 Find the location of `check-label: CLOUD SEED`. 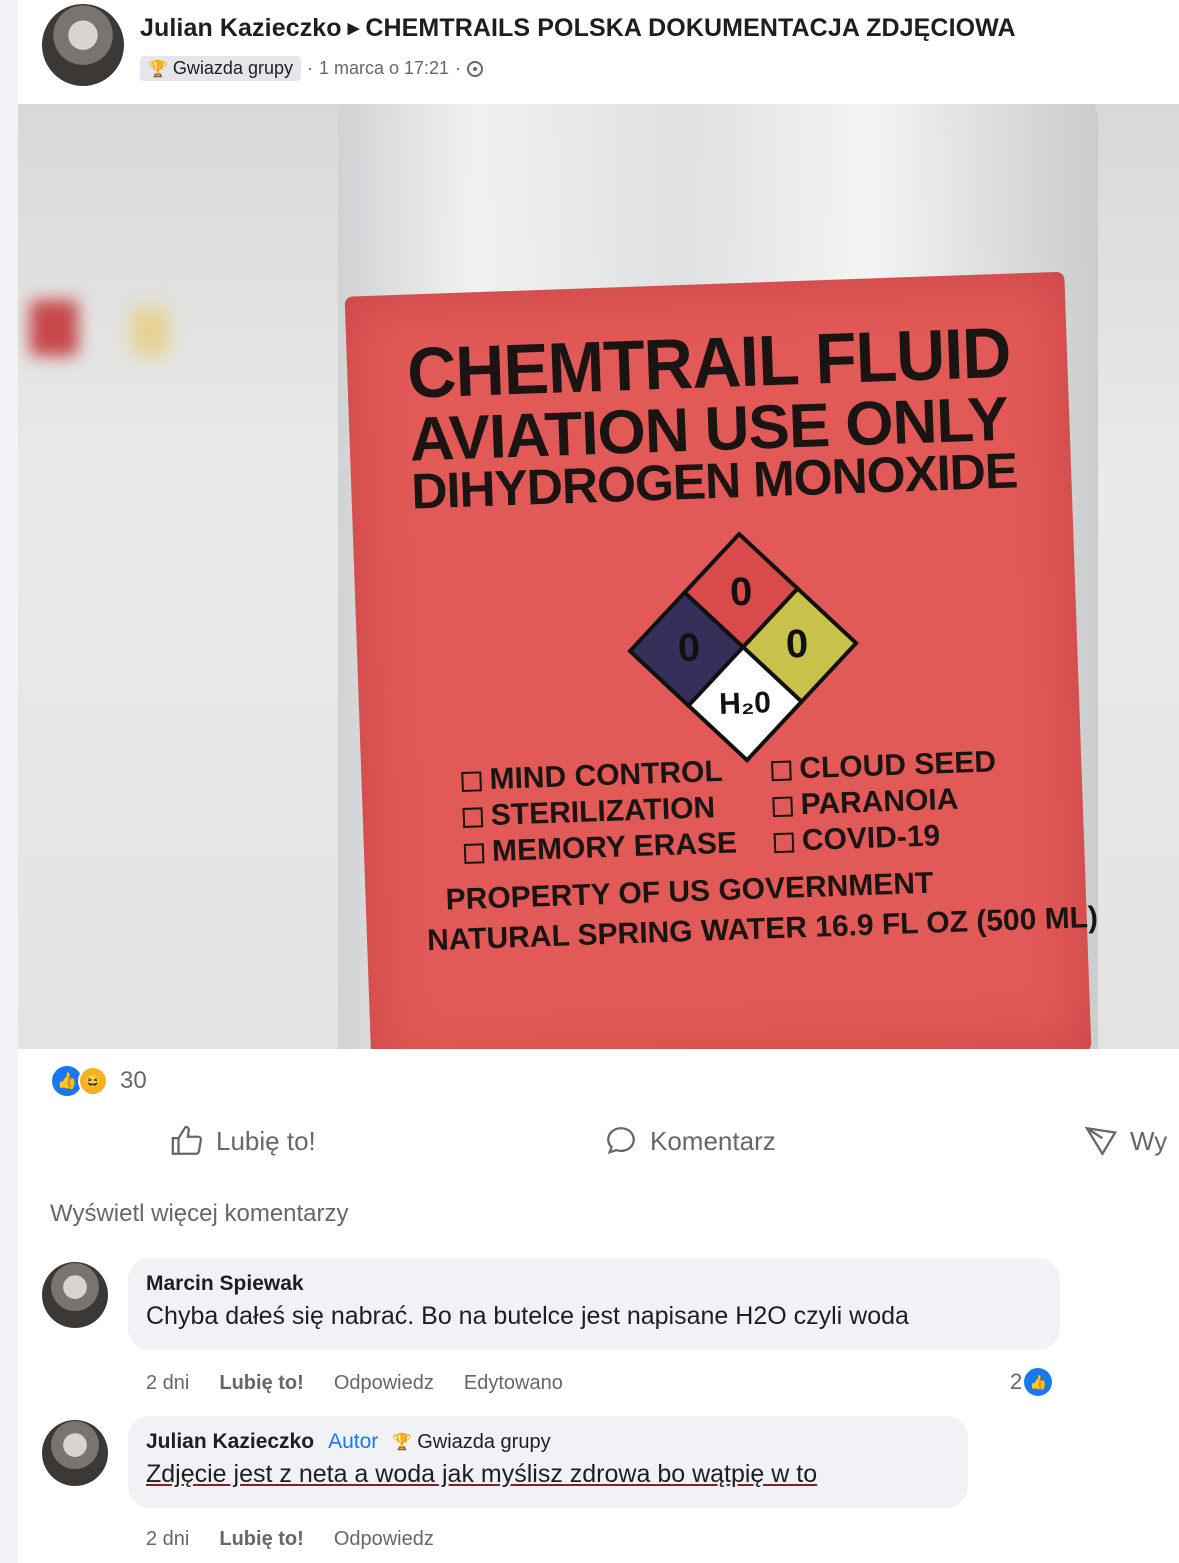

check-label: CLOUD SEED is located at coordinates (897, 765).